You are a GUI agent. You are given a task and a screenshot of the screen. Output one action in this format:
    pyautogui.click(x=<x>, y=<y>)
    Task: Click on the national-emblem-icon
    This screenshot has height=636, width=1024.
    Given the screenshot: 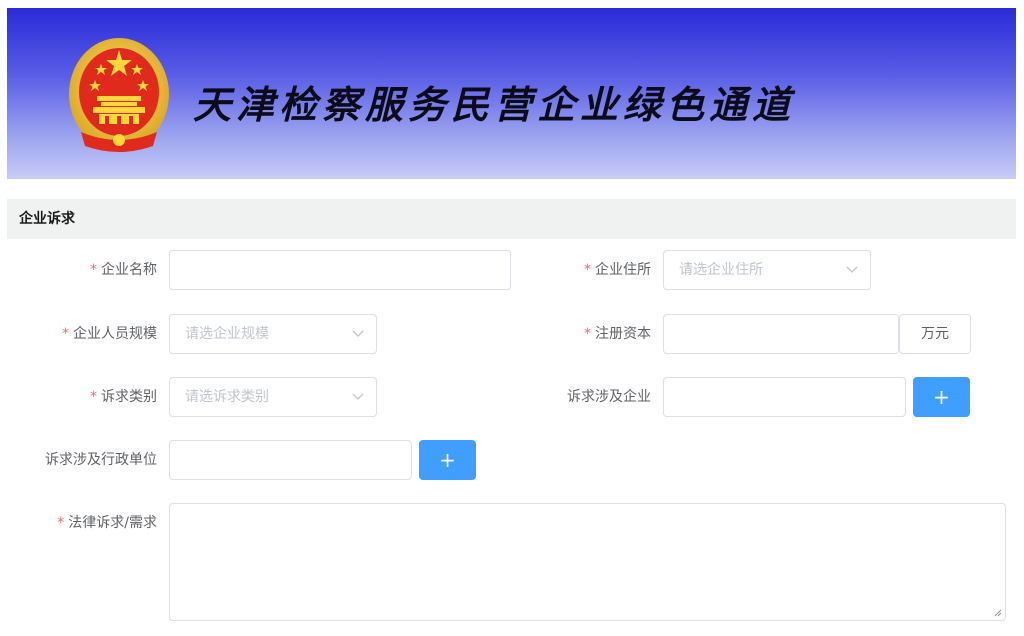 What is the action you would take?
    pyautogui.click(x=119, y=95)
    